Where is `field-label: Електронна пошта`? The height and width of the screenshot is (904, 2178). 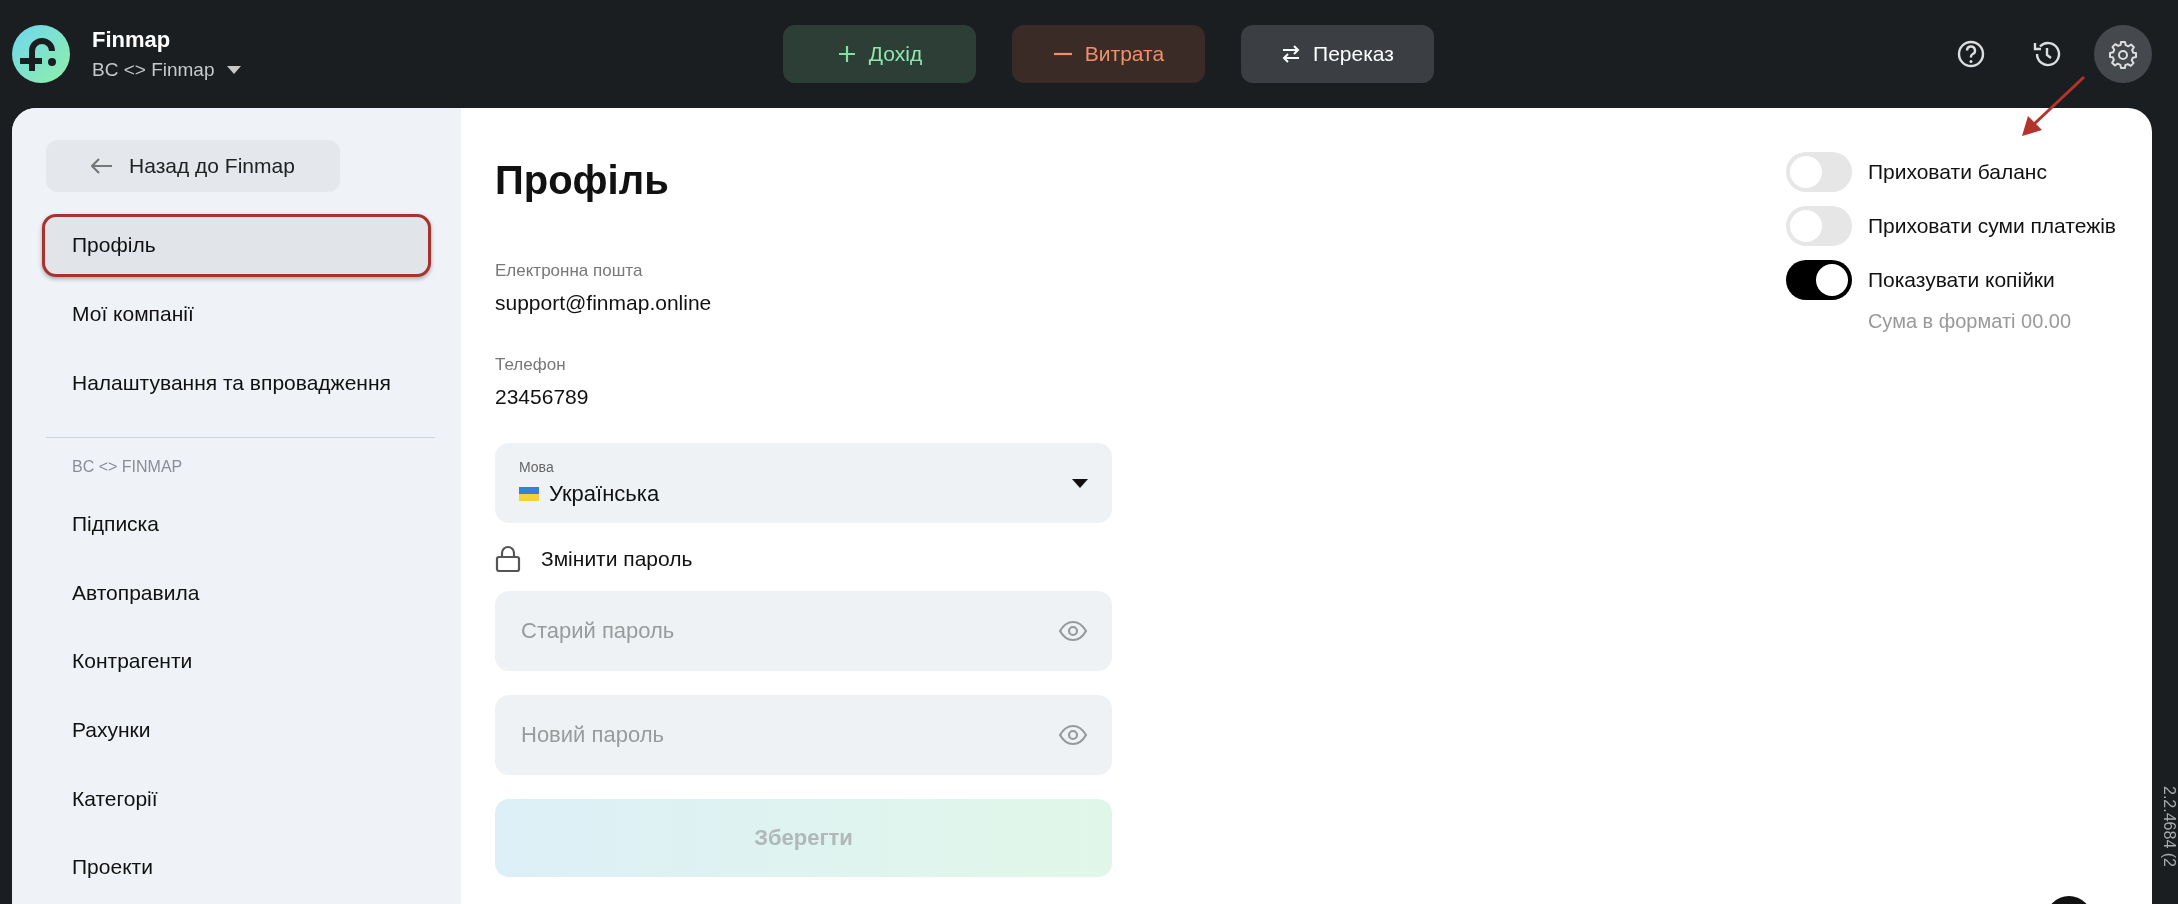
field-label: Електронна пошта is located at coordinates (569, 271).